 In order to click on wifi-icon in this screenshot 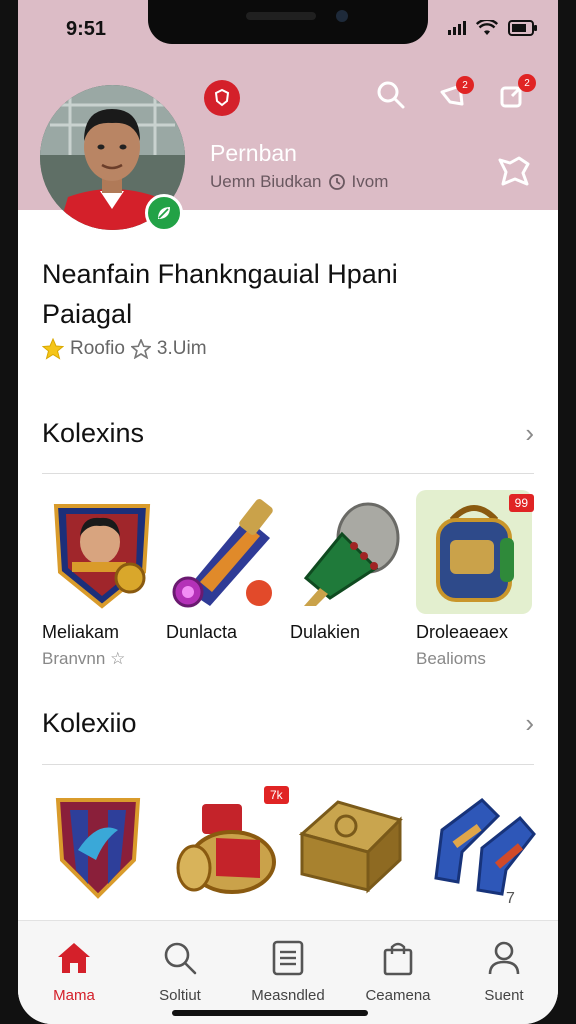, I will do `click(487, 27)`.